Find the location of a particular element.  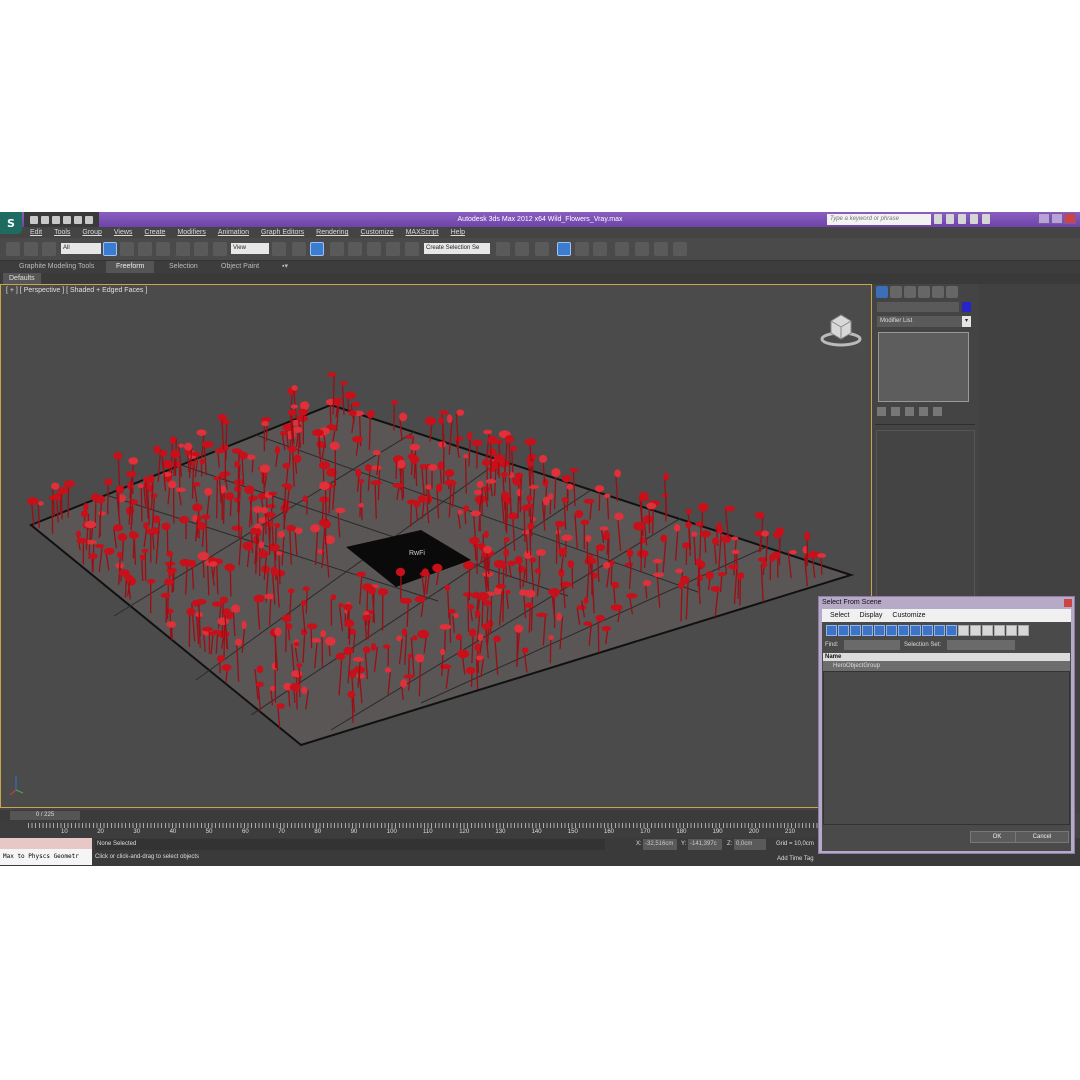

menu-customize: Customize is located at coordinates (376, 232).